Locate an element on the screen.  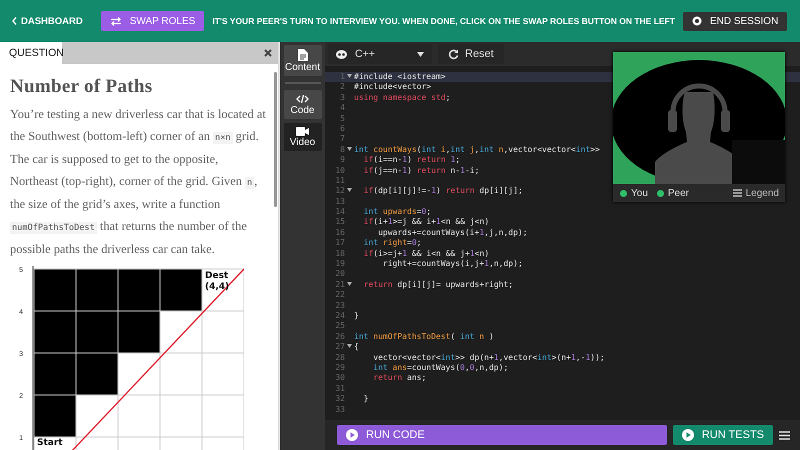
legend-button: Legend is located at coordinates (755, 193).